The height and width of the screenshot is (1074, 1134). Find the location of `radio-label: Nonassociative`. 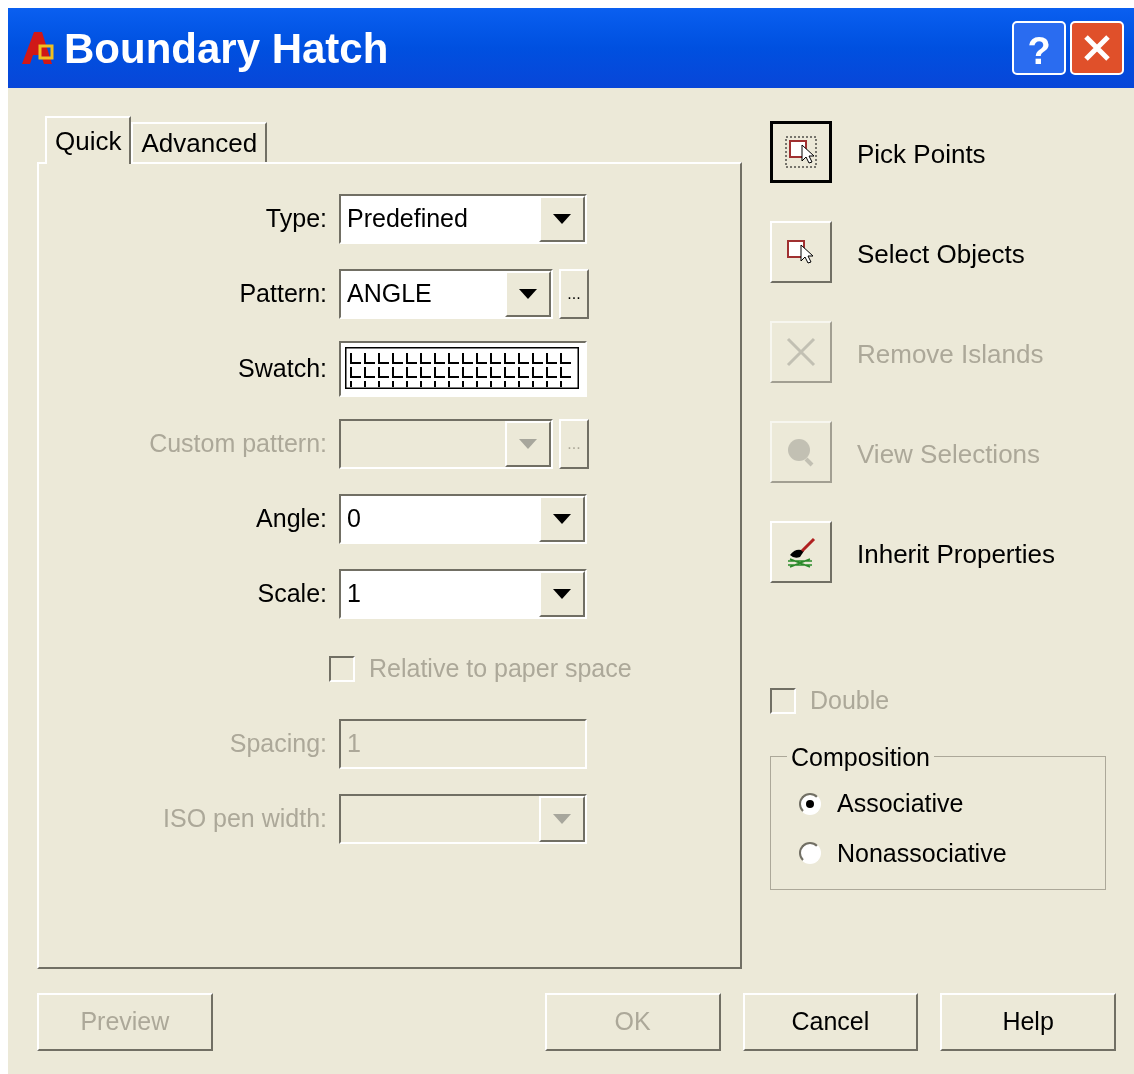

radio-label: Nonassociative is located at coordinates (922, 853).